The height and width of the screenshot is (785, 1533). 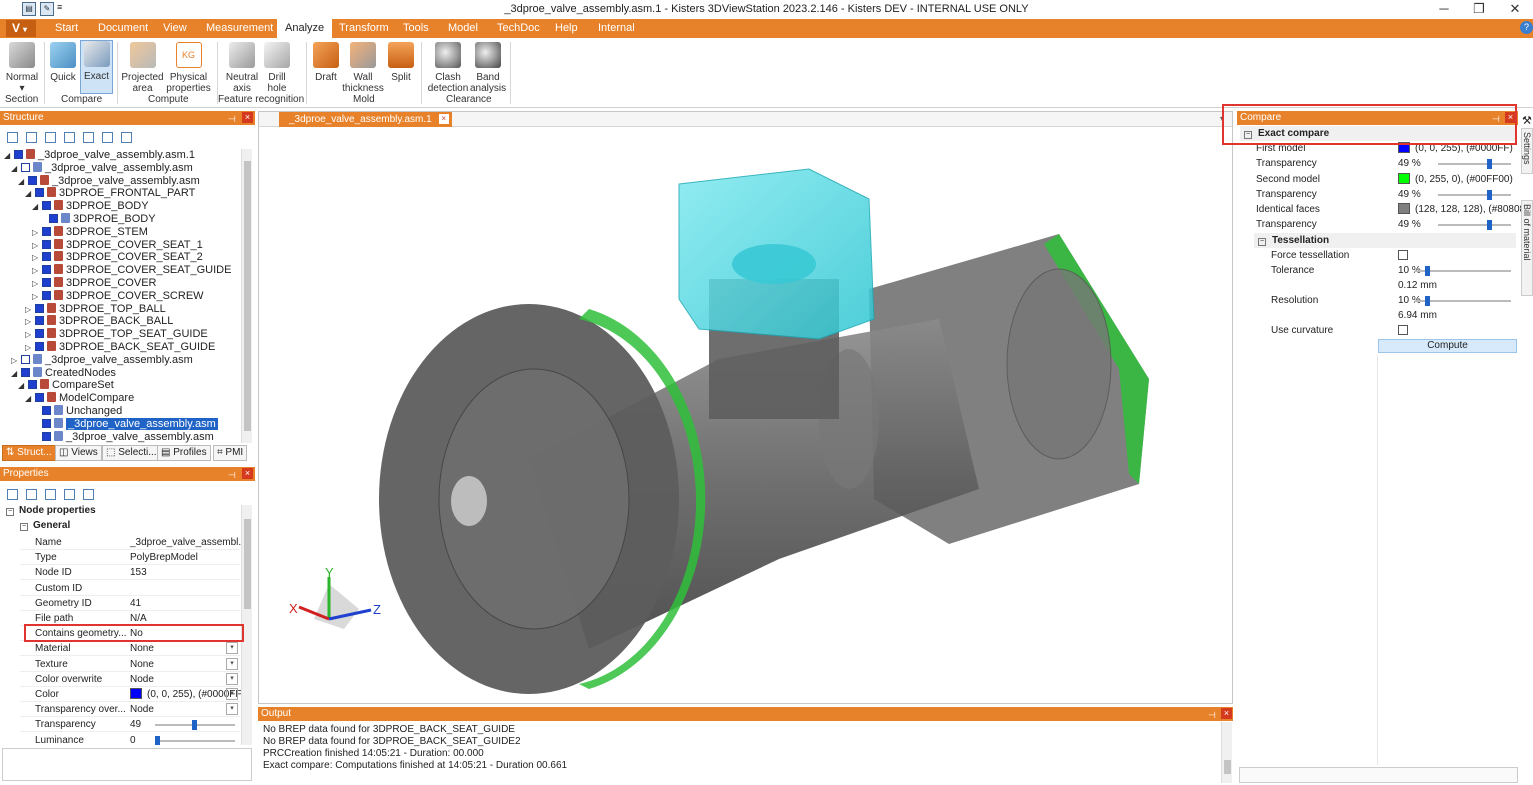 I want to click on tree-node: ▷ 3DPROE_STEM, so click(x=90, y=232).